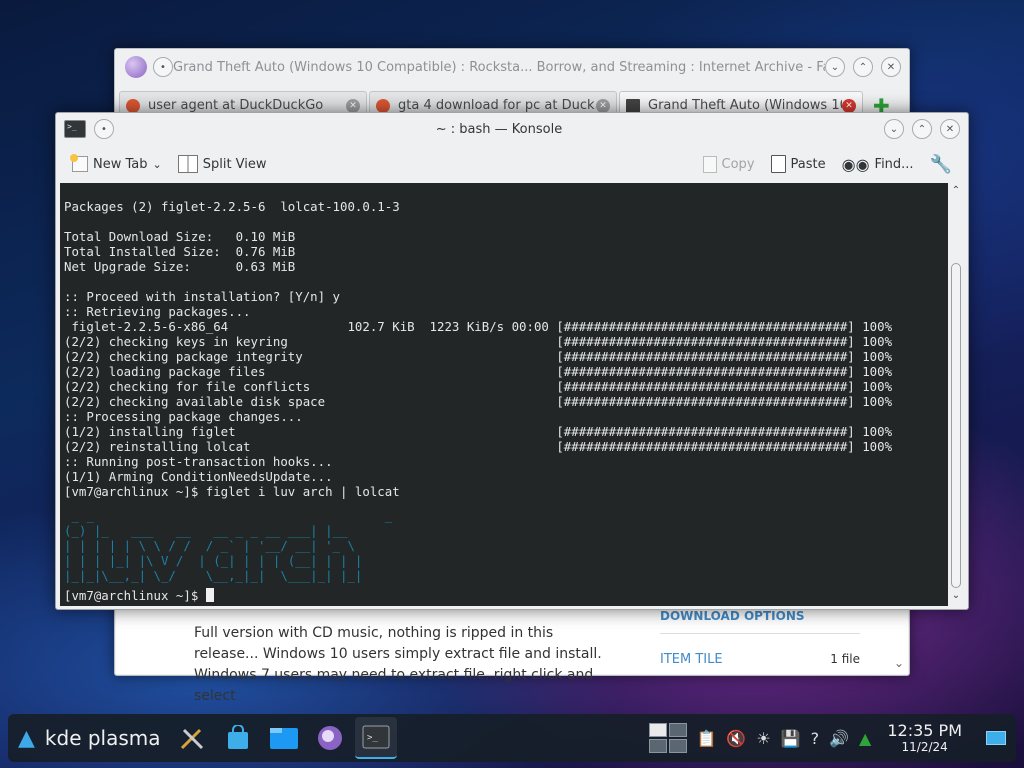 The height and width of the screenshot is (768, 1024). What do you see at coordinates (855, 164) in the screenshot?
I see `binoculars-icon: ◉◉` at bounding box center [855, 164].